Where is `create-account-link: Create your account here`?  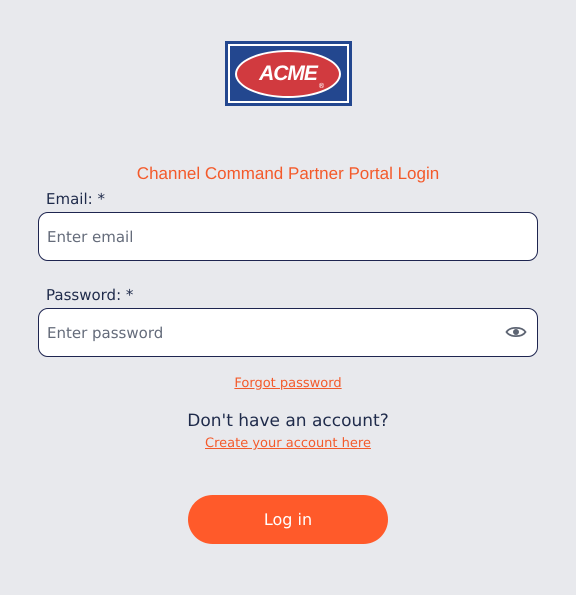
create-account-link: Create your account here is located at coordinates (288, 443).